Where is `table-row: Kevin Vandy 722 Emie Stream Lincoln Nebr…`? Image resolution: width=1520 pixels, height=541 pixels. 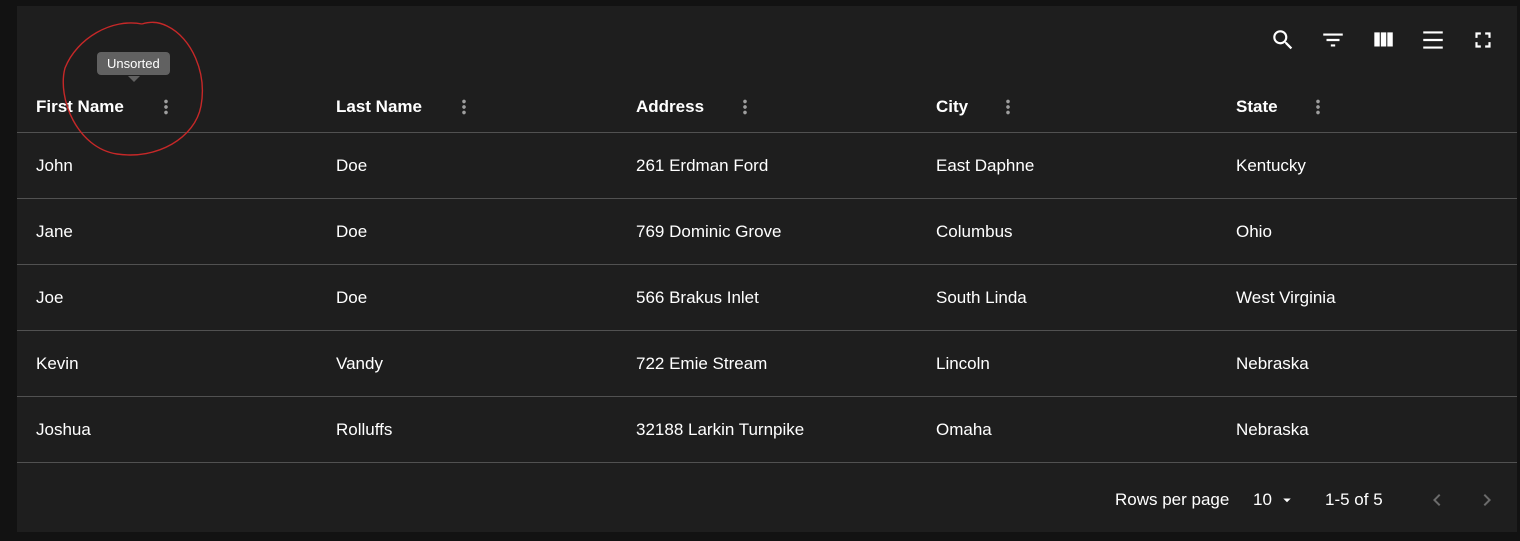
table-row: Kevin Vandy 722 Emie Stream Lincoln Nebr… is located at coordinates (767, 364).